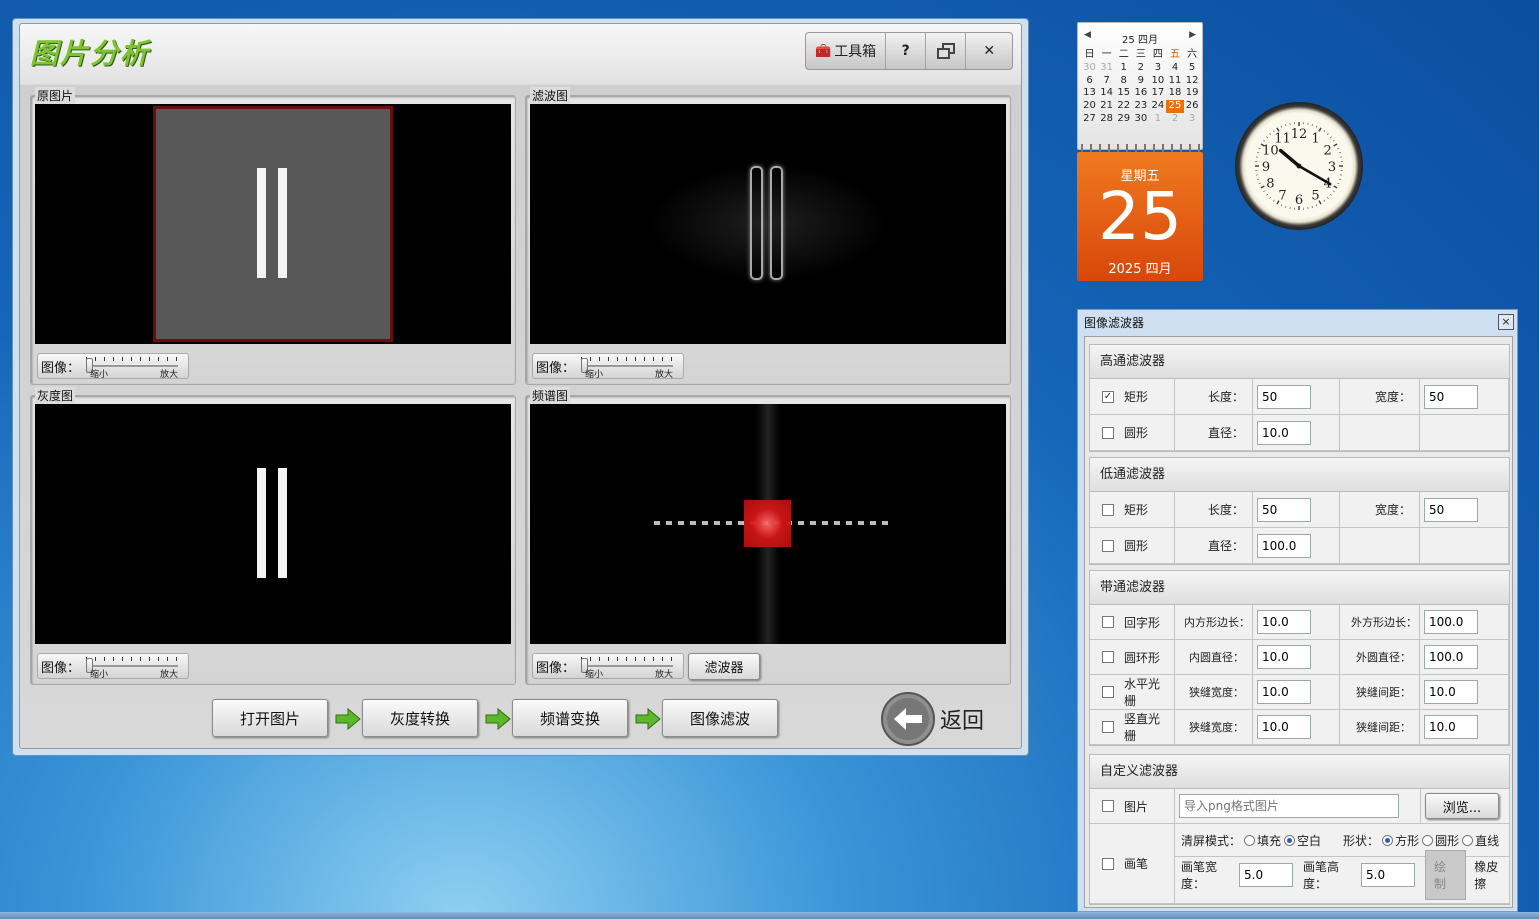 The height and width of the screenshot is (919, 1539). I want to click on day-cell: 14, so click(1106, 93).